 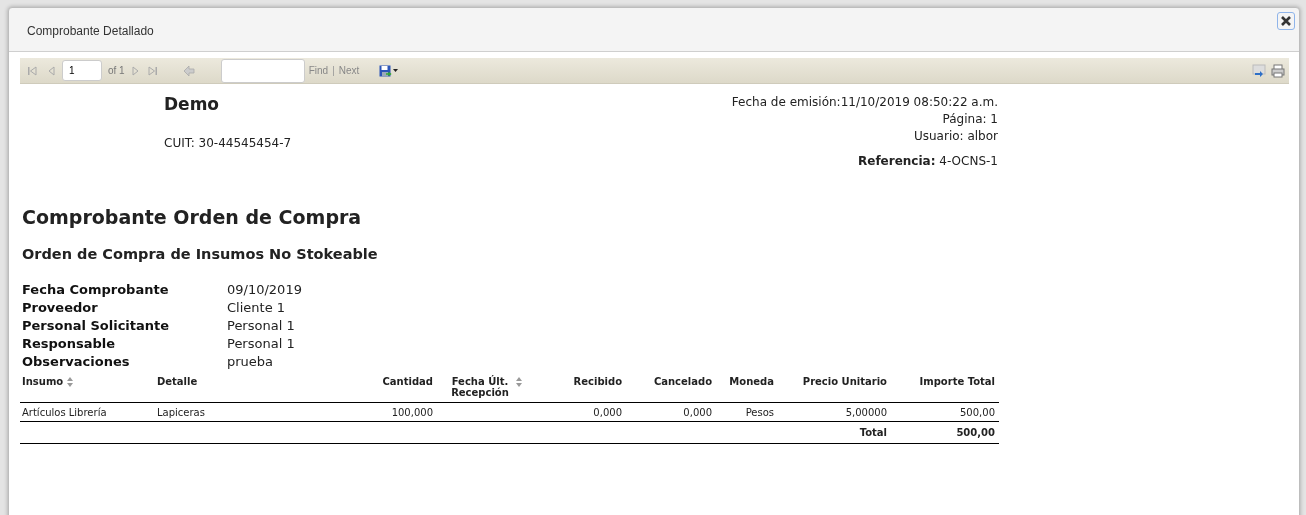 I want to click on field-value: 09/10/2019, so click(x=265, y=289).